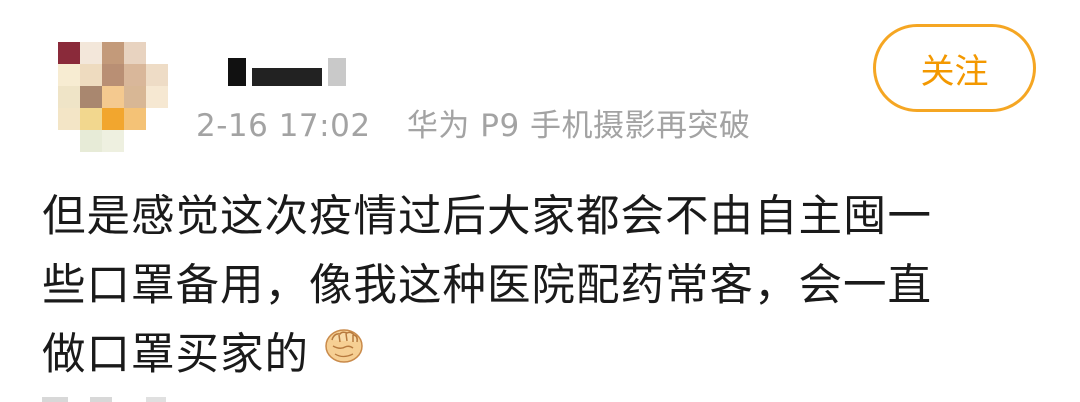  I want to click on username-redacted, so click(287, 72).